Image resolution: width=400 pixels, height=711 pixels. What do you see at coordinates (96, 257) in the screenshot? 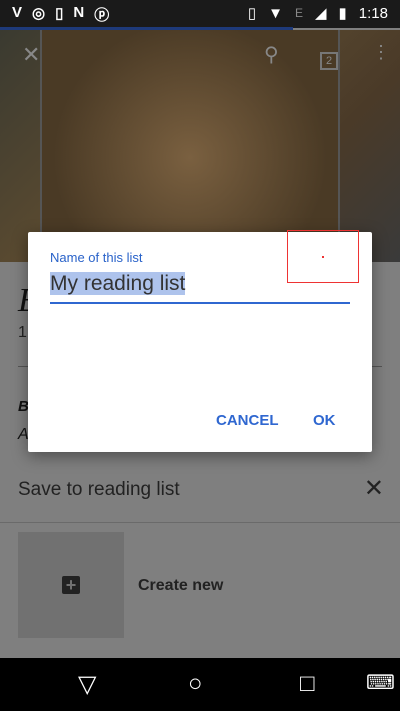
I see `list-name-label: Name of this list` at bounding box center [96, 257].